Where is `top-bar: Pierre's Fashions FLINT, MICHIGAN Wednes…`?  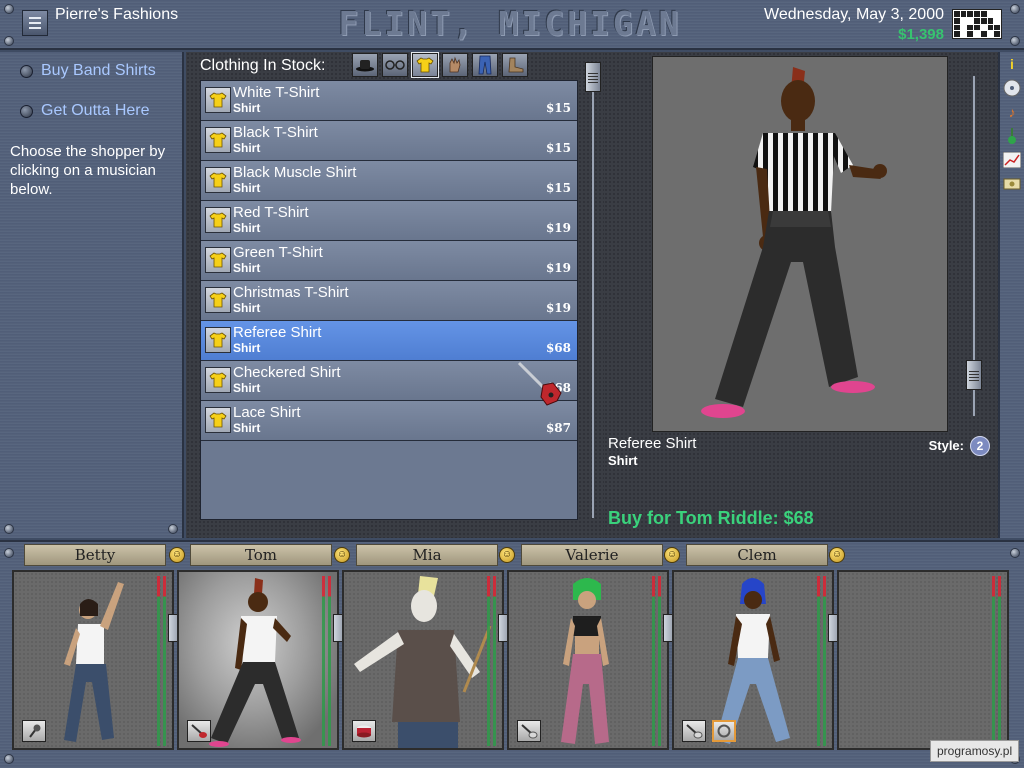
top-bar: Pierre's Fashions FLINT, MICHIGAN Wednes… is located at coordinates (512, 25).